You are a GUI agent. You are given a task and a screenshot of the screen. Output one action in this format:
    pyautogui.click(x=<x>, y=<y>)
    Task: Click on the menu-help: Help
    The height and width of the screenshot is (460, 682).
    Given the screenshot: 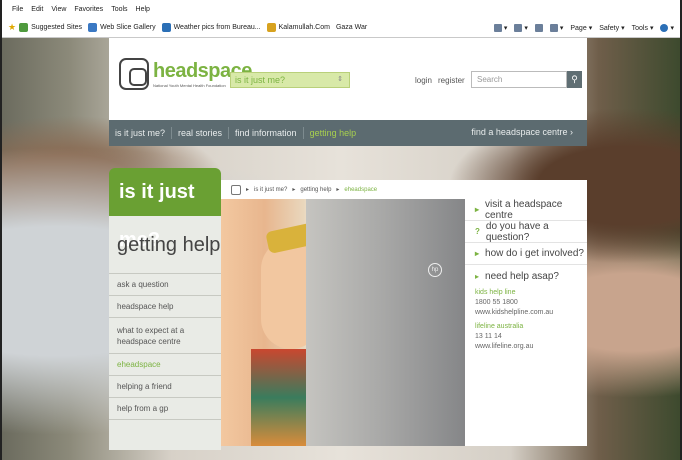 What is the action you would take?
    pyautogui.click(x=143, y=9)
    